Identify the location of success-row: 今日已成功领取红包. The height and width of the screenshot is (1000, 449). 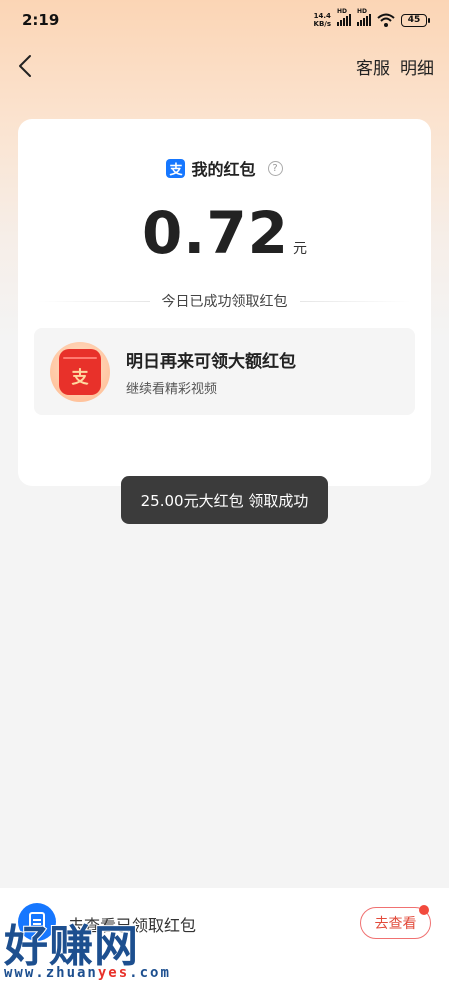
(224, 301).